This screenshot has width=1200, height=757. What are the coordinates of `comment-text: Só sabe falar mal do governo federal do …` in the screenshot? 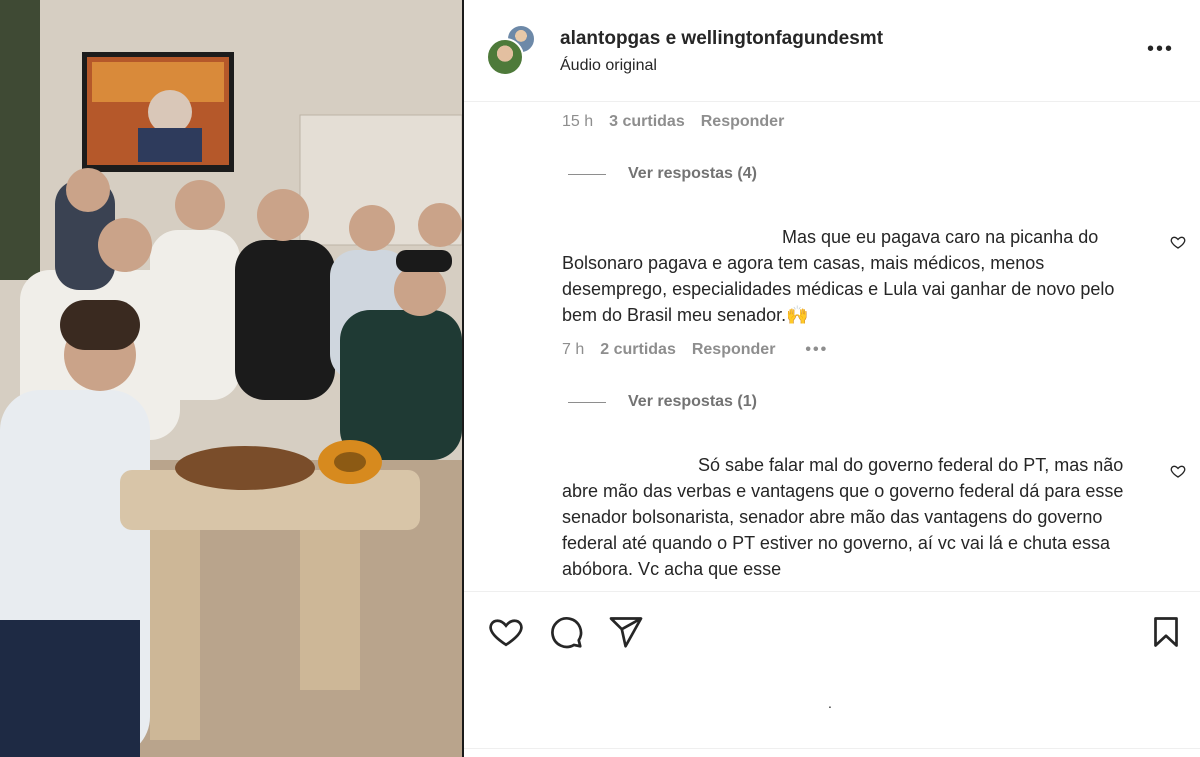 It's located at (857, 517).